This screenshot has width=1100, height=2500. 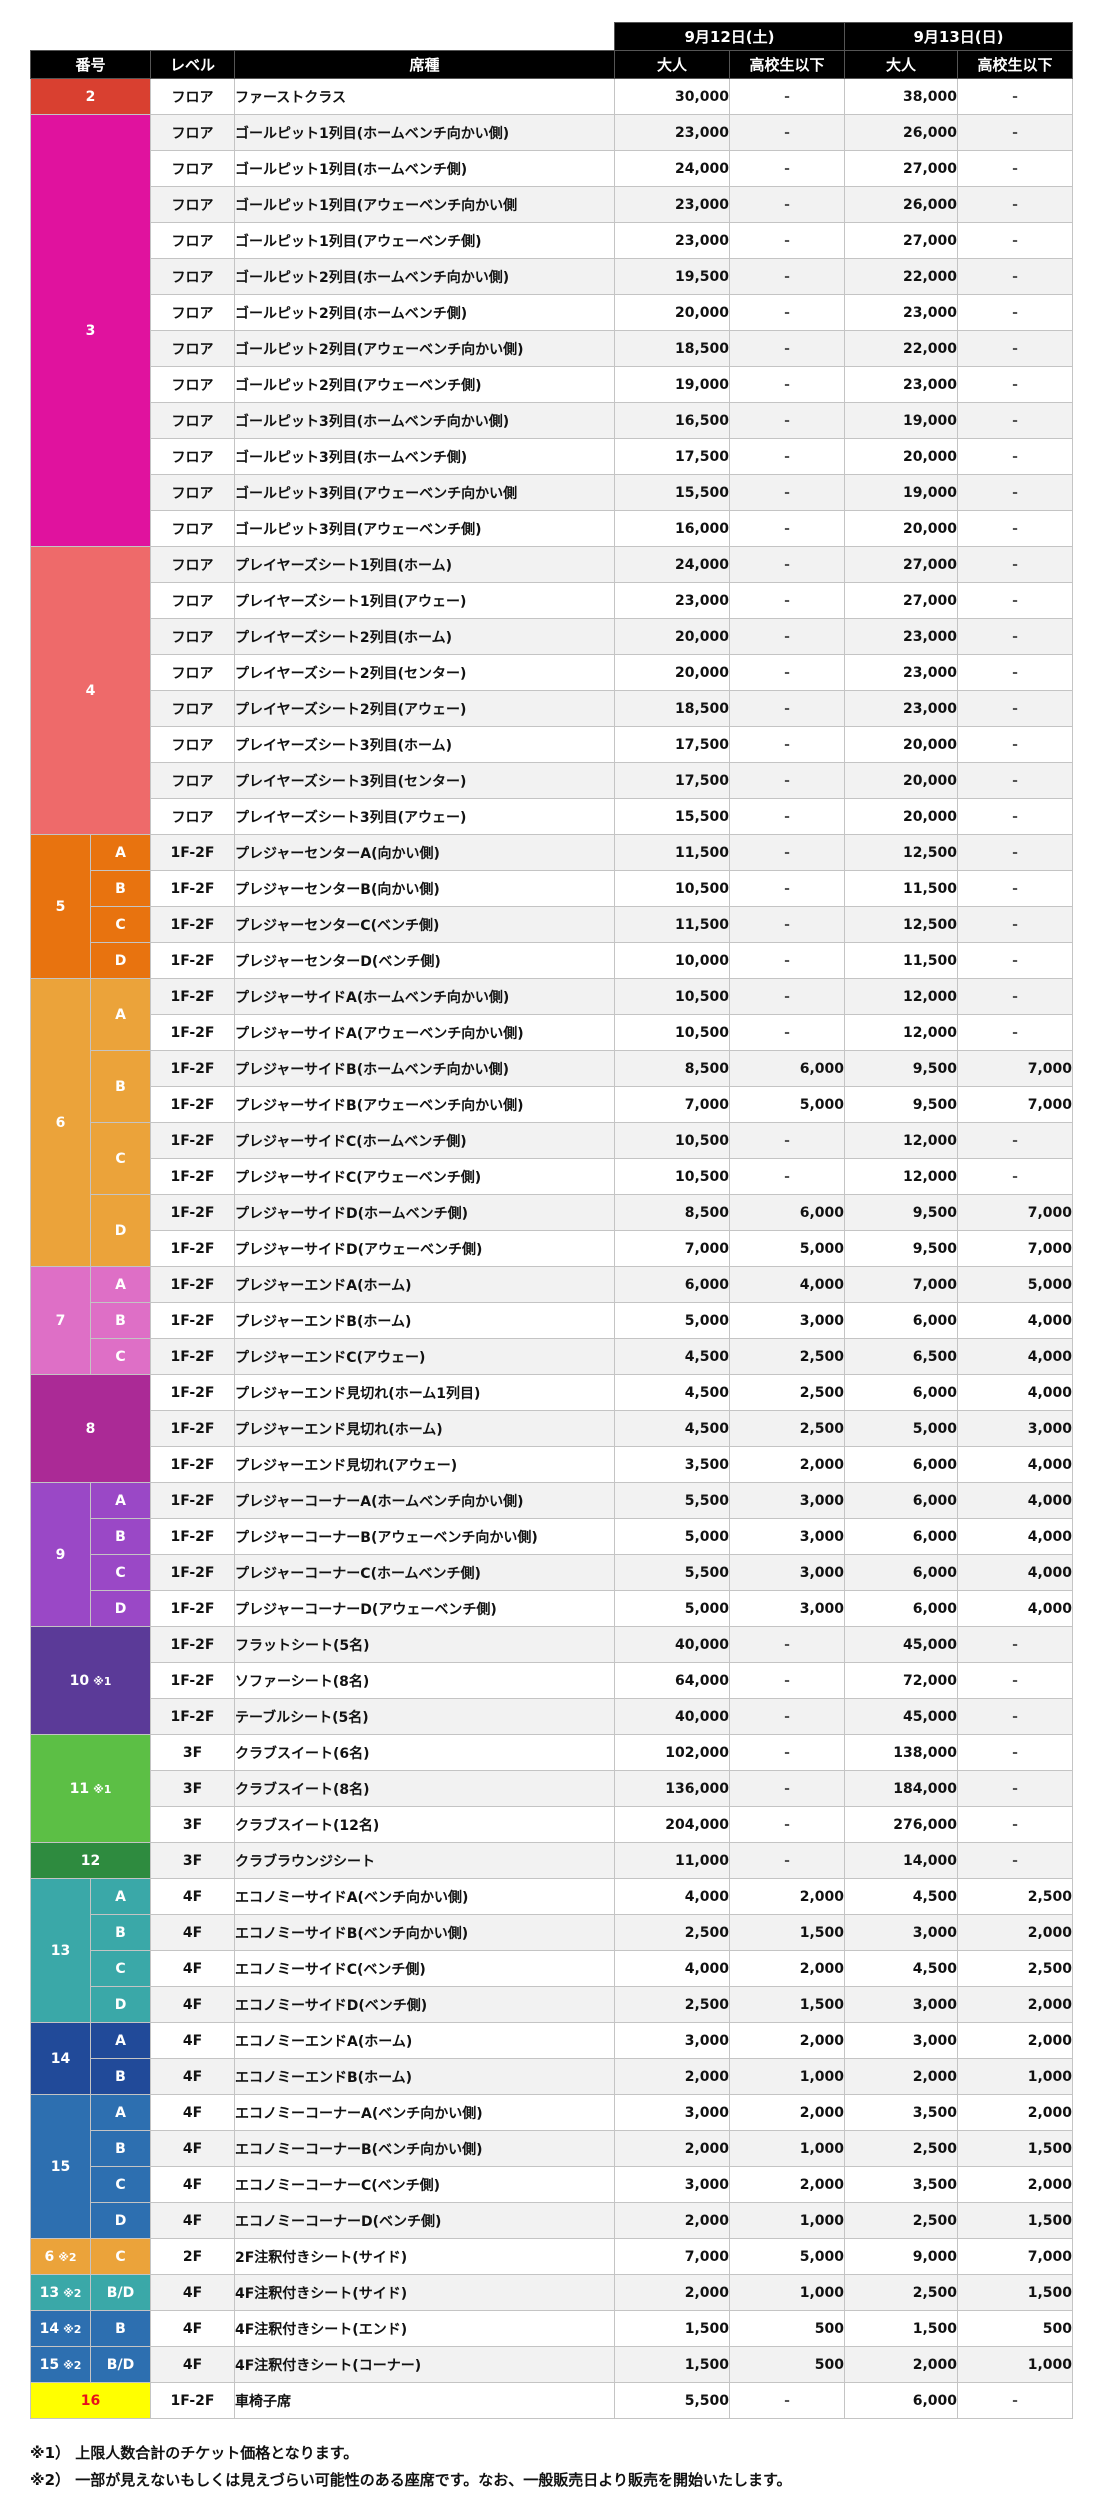 What do you see at coordinates (424, 240) in the screenshot?
I see `seat-type-cell: ゴールピット1列目(アウェーベンチ側)` at bounding box center [424, 240].